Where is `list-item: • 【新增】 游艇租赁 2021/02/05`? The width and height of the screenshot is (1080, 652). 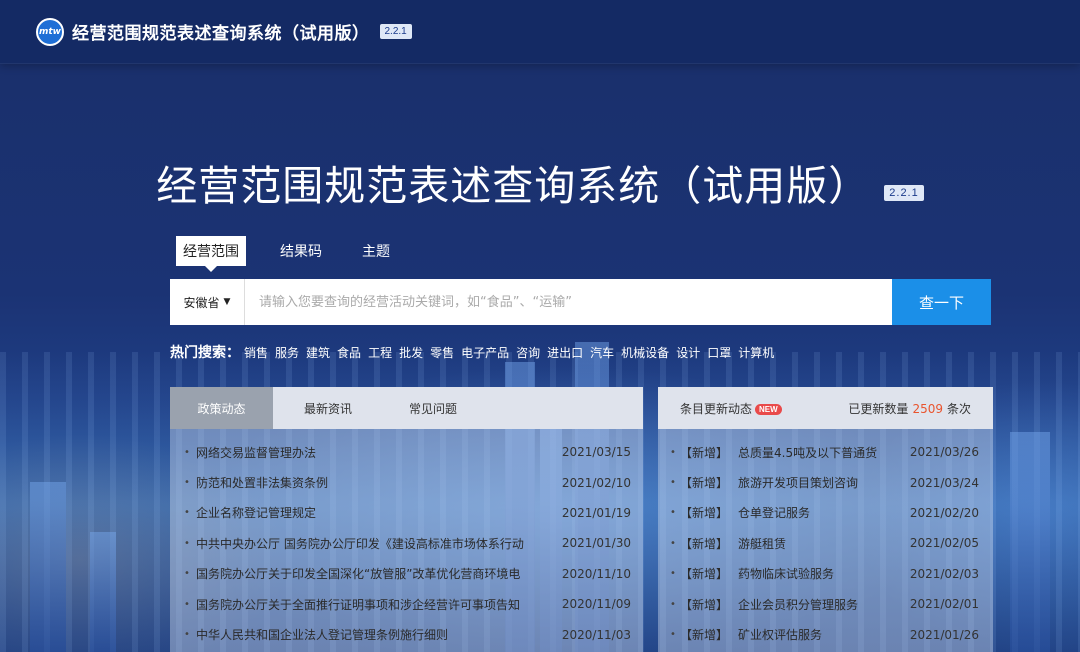
list-item: • 【新增】 游艇租赁 2021/02/05 is located at coordinates (825, 543).